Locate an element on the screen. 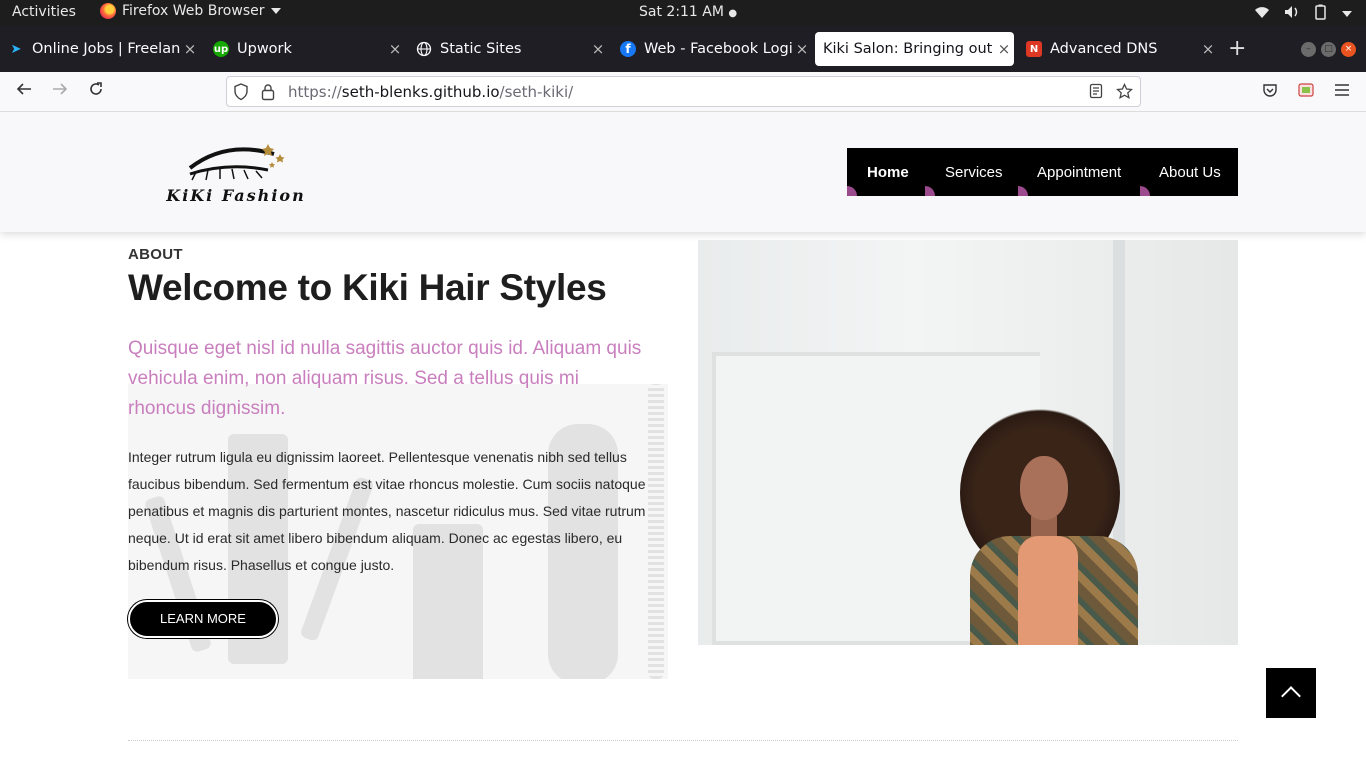  reload-button is located at coordinates (96, 92).